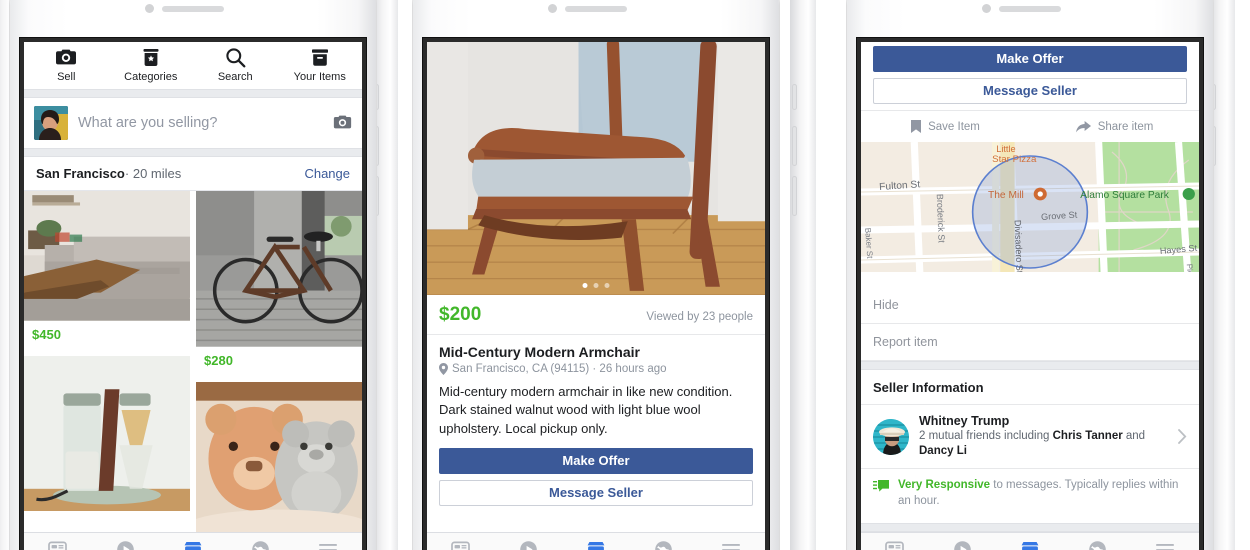  Describe the element at coordinates (320, 57) in the screenshot. I see `archive-box-icon` at that location.